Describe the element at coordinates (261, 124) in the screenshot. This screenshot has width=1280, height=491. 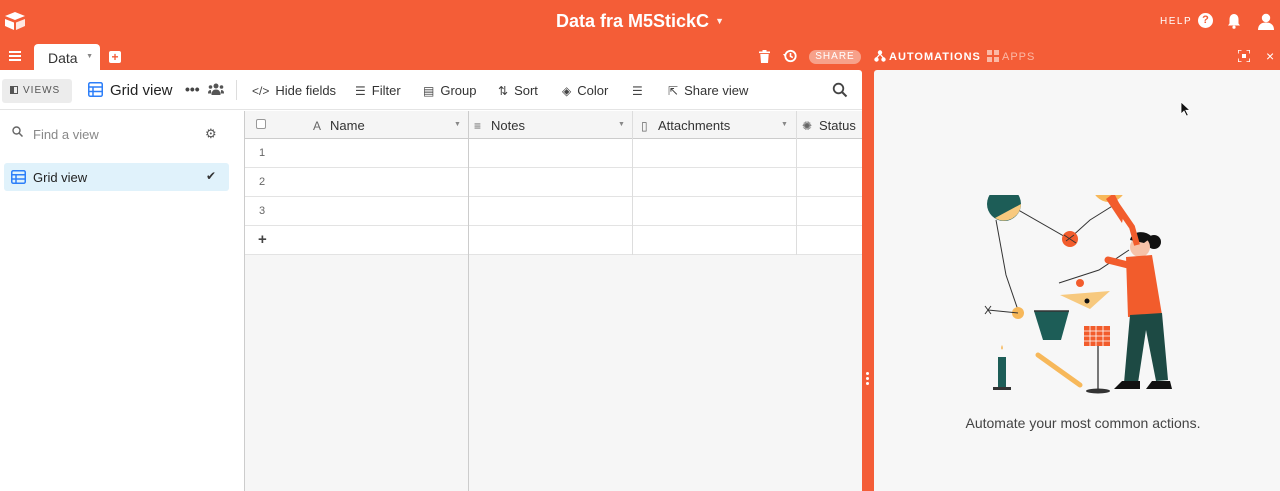
I see `select-all-checkbox` at that location.